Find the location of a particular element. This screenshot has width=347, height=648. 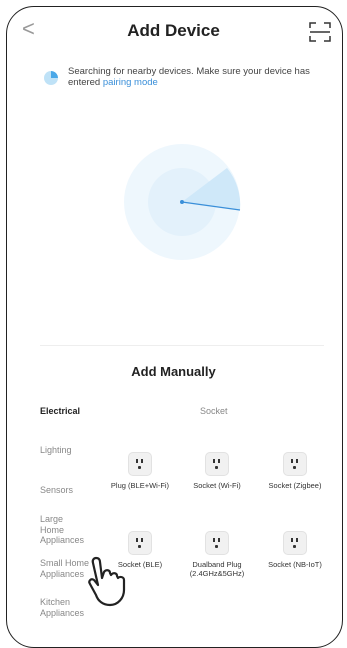

device-label: Socket (Wi-Fi) is located at coordinates (217, 485).